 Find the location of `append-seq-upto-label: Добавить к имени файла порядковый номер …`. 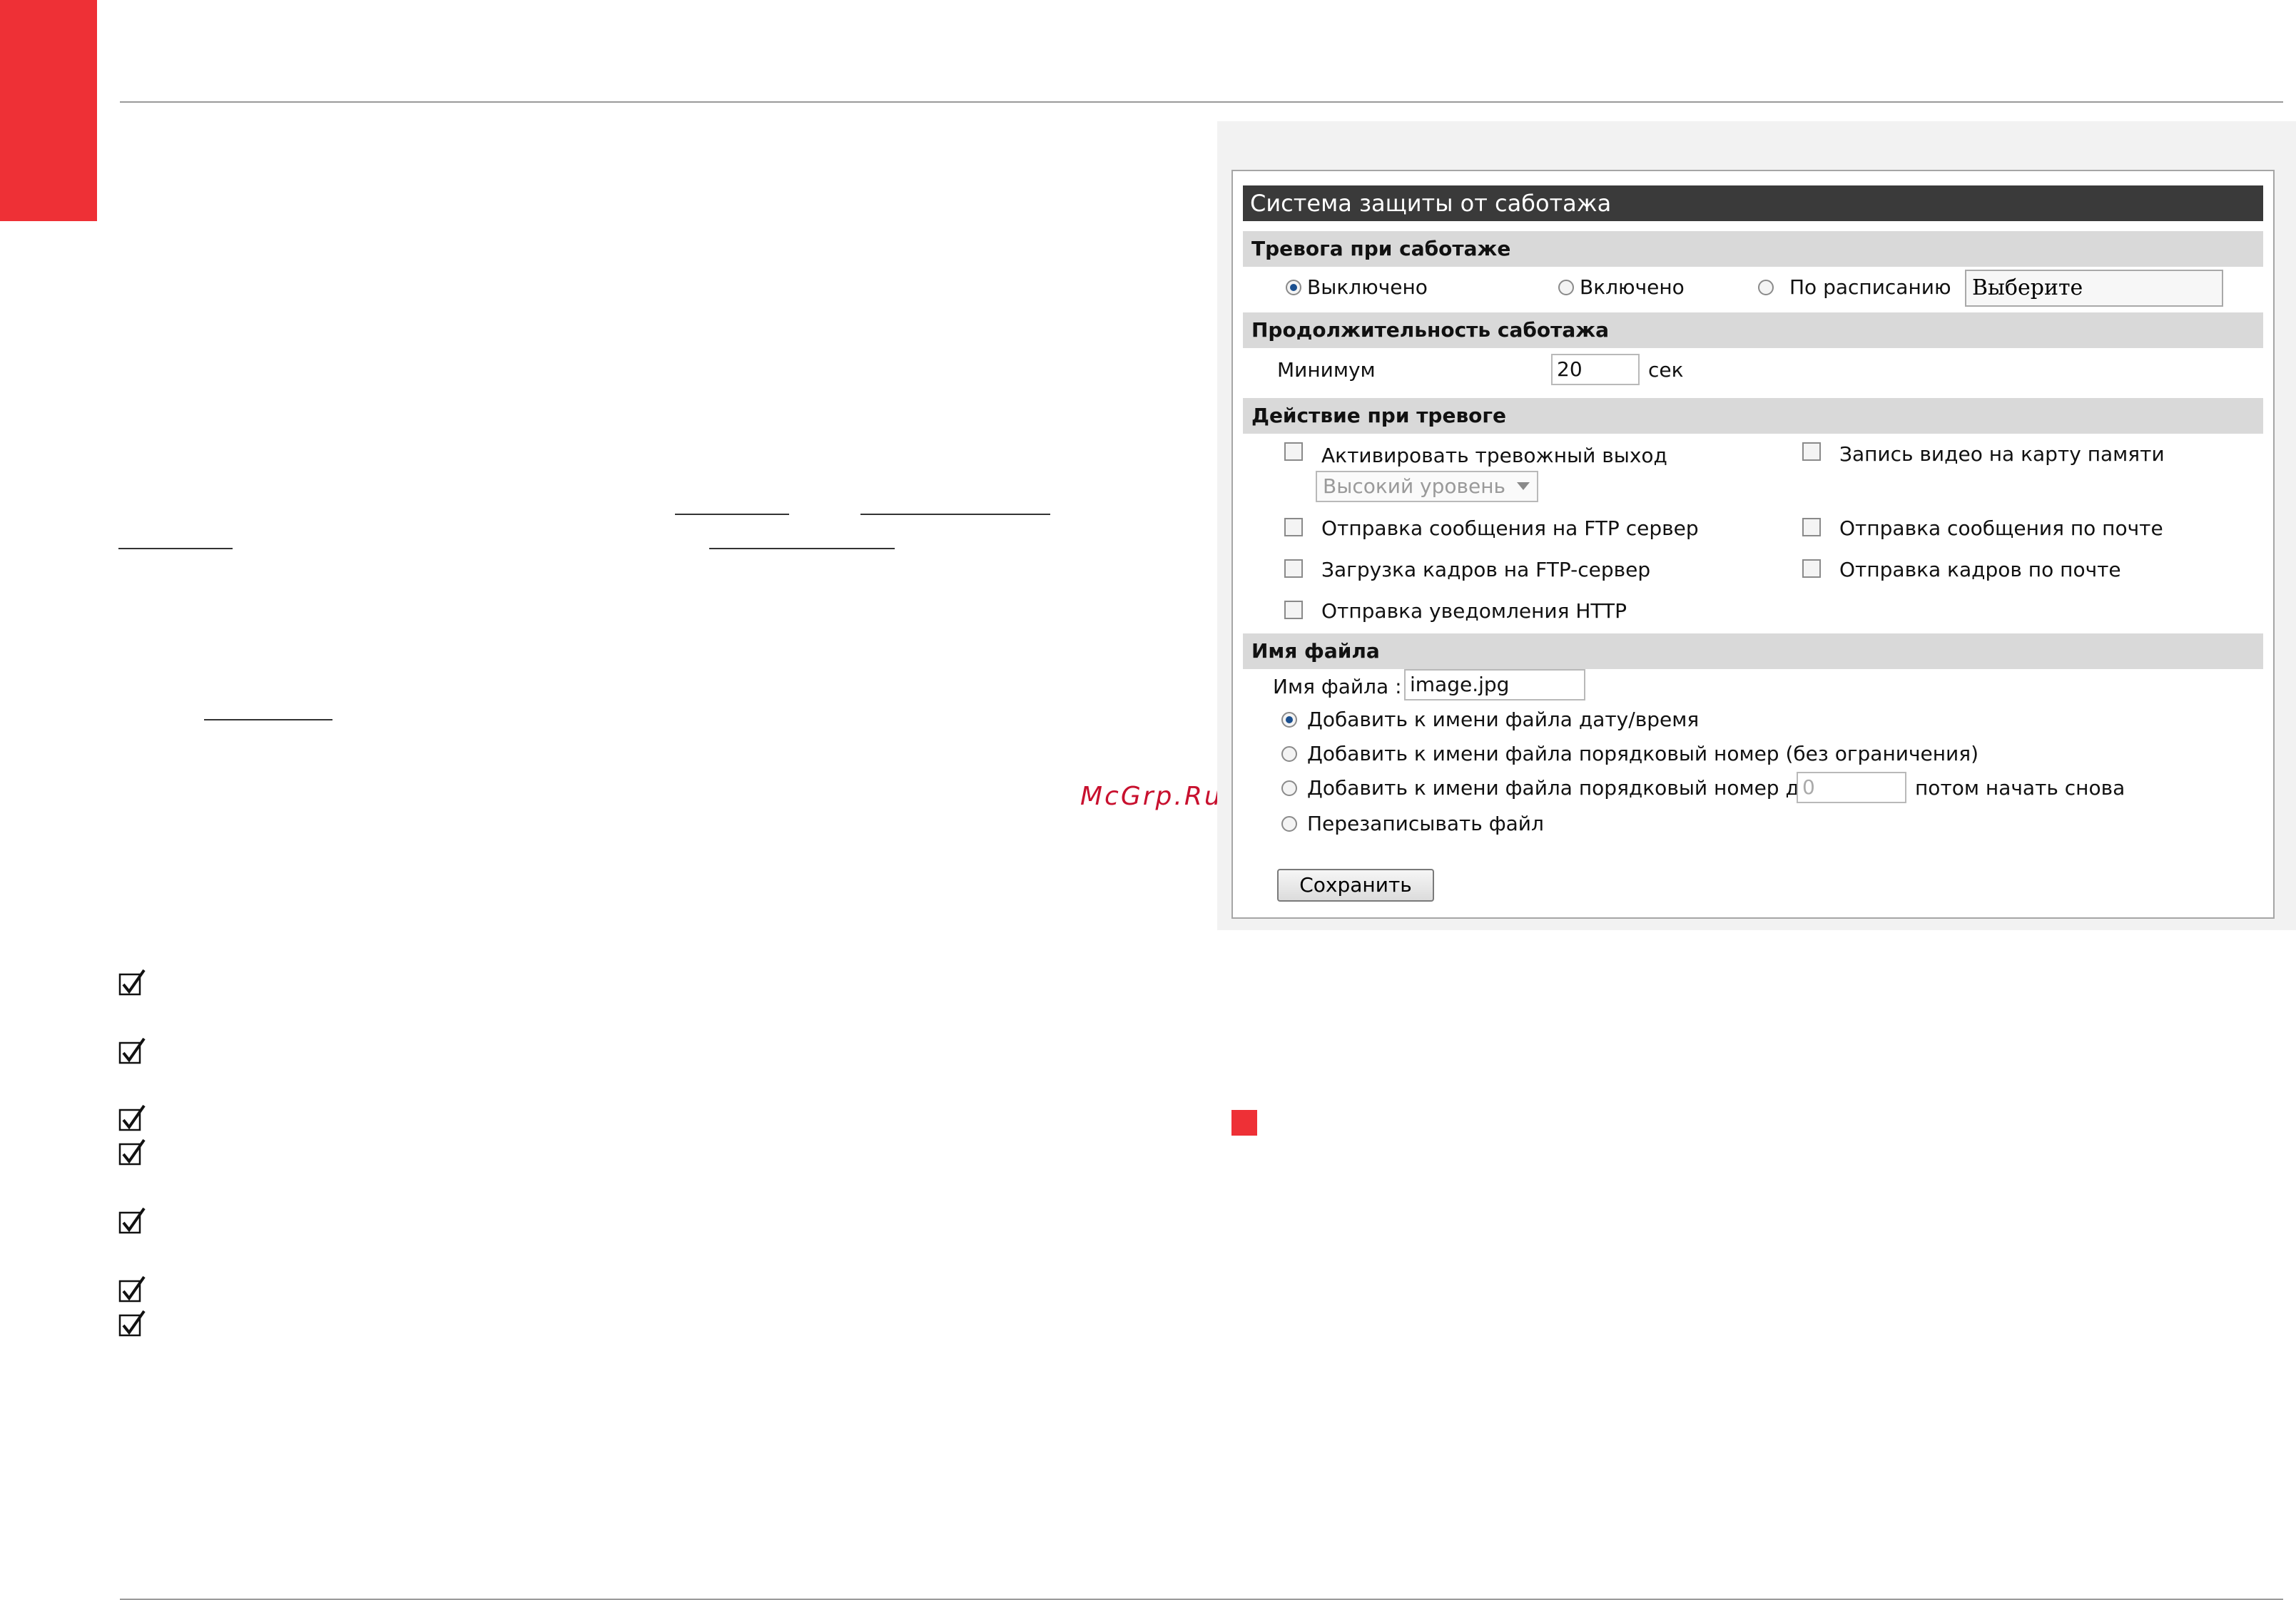

append-seq-upto-label: Добавить к имени файла порядковый номер … is located at coordinates (1559, 788).